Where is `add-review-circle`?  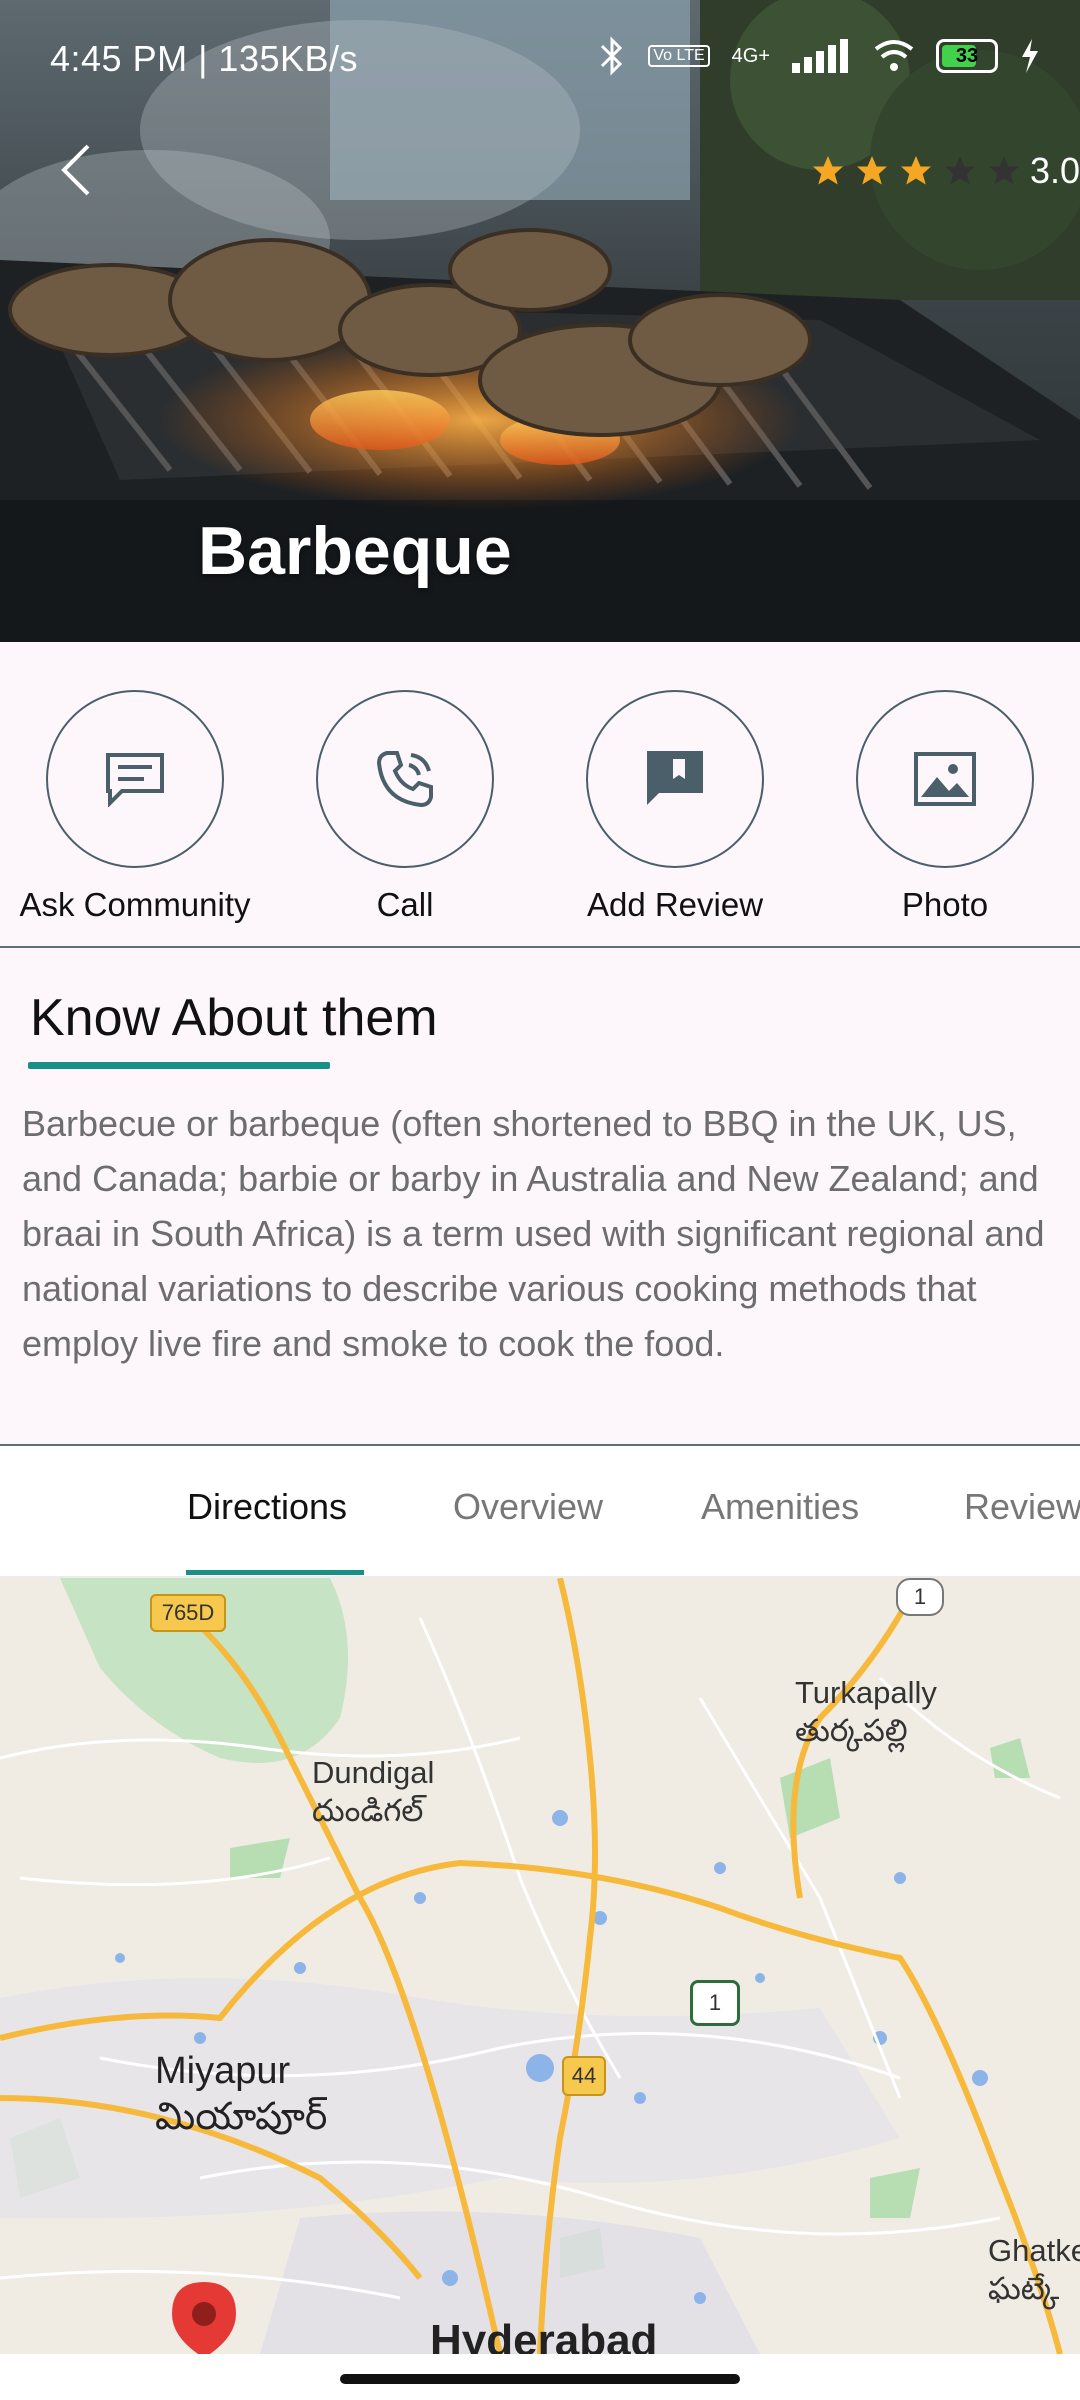
add-review-circle is located at coordinates (675, 779).